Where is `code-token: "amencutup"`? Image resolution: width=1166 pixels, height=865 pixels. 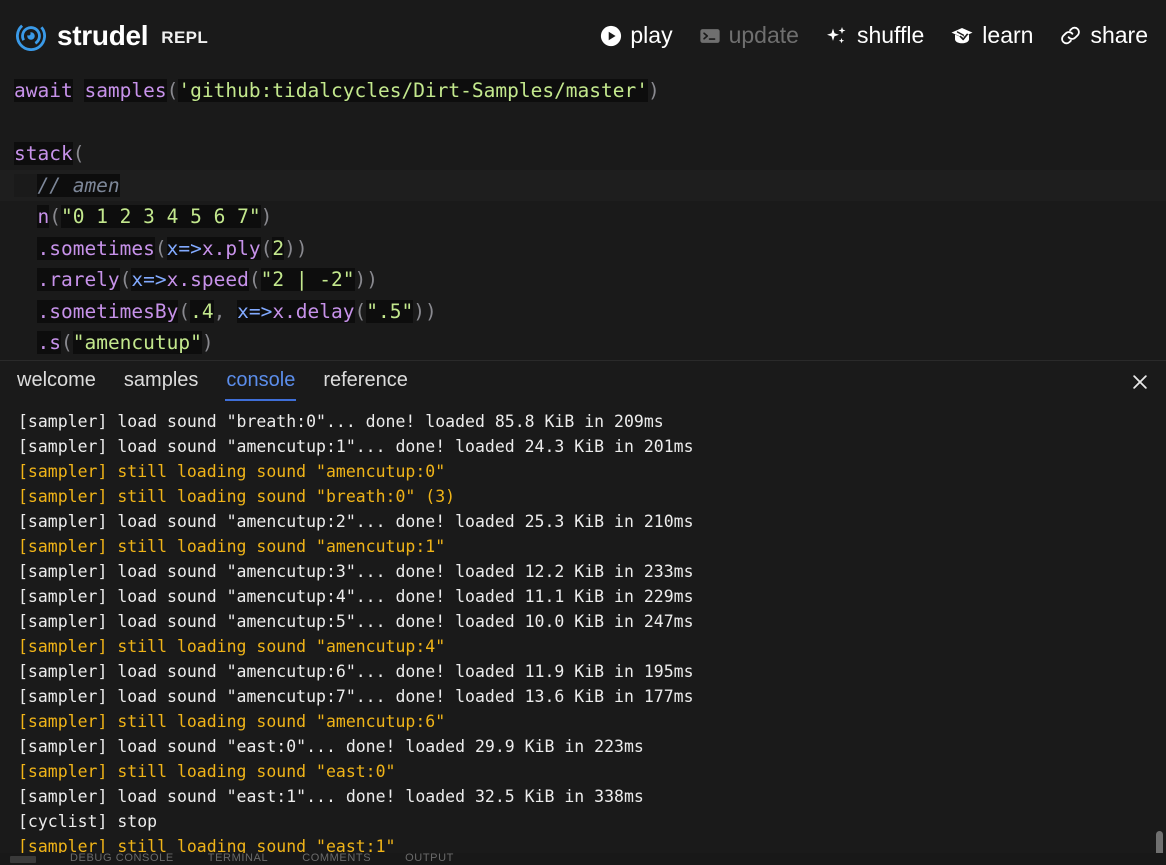
code-token: "amencutup" is located at coordinates (137, 342).